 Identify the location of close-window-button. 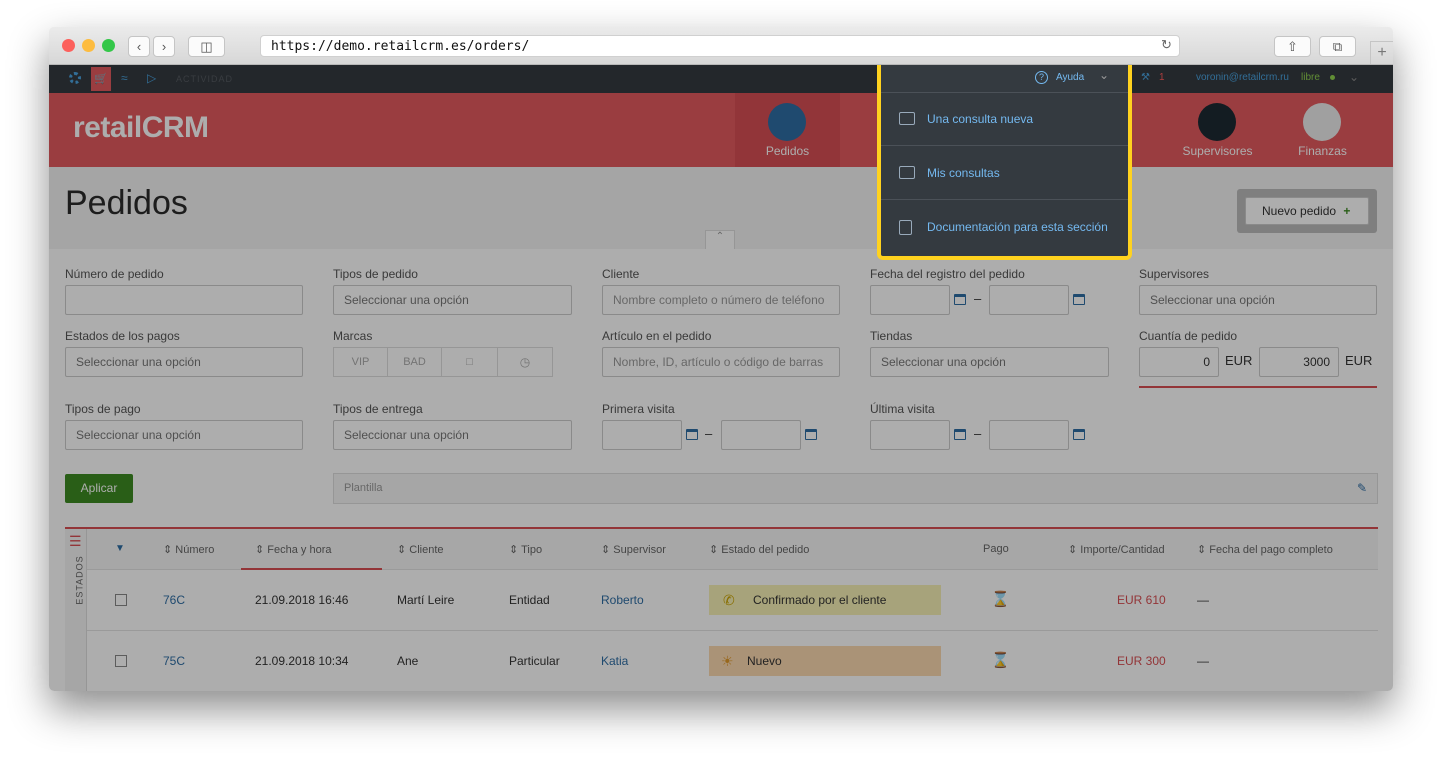
(68, 45).